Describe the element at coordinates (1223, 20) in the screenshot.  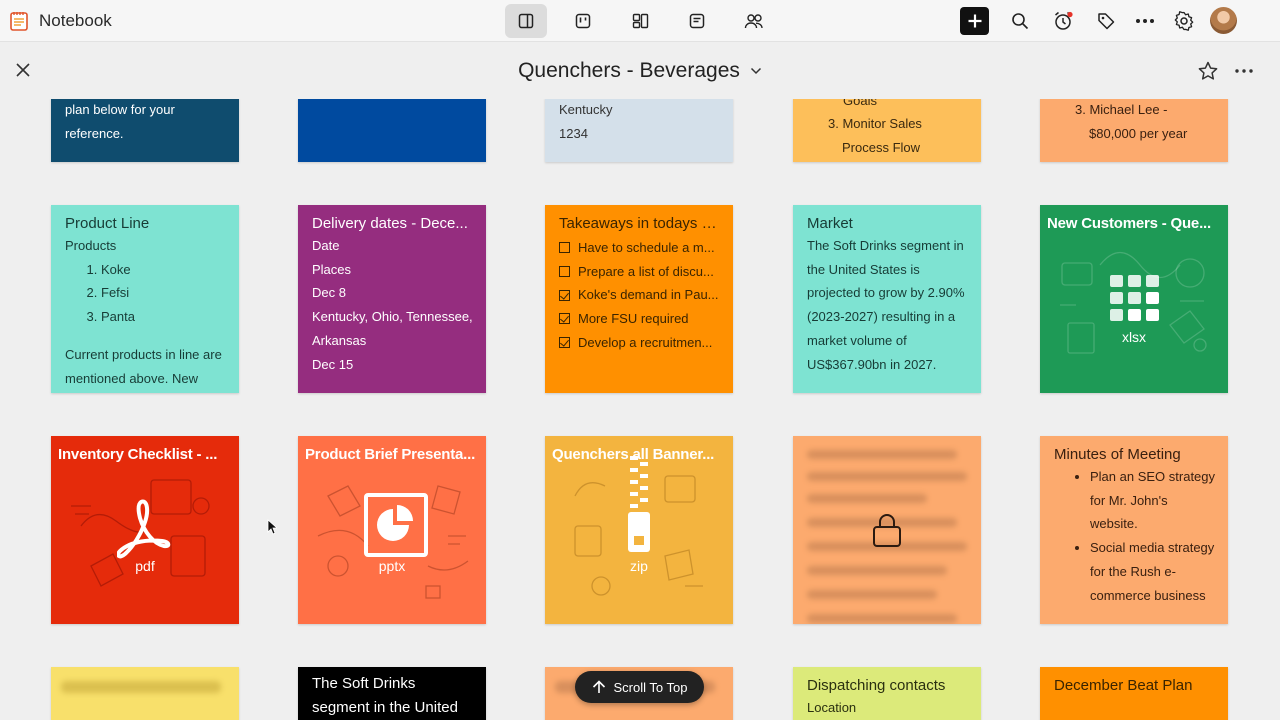
I see `user-avatar` at that location.